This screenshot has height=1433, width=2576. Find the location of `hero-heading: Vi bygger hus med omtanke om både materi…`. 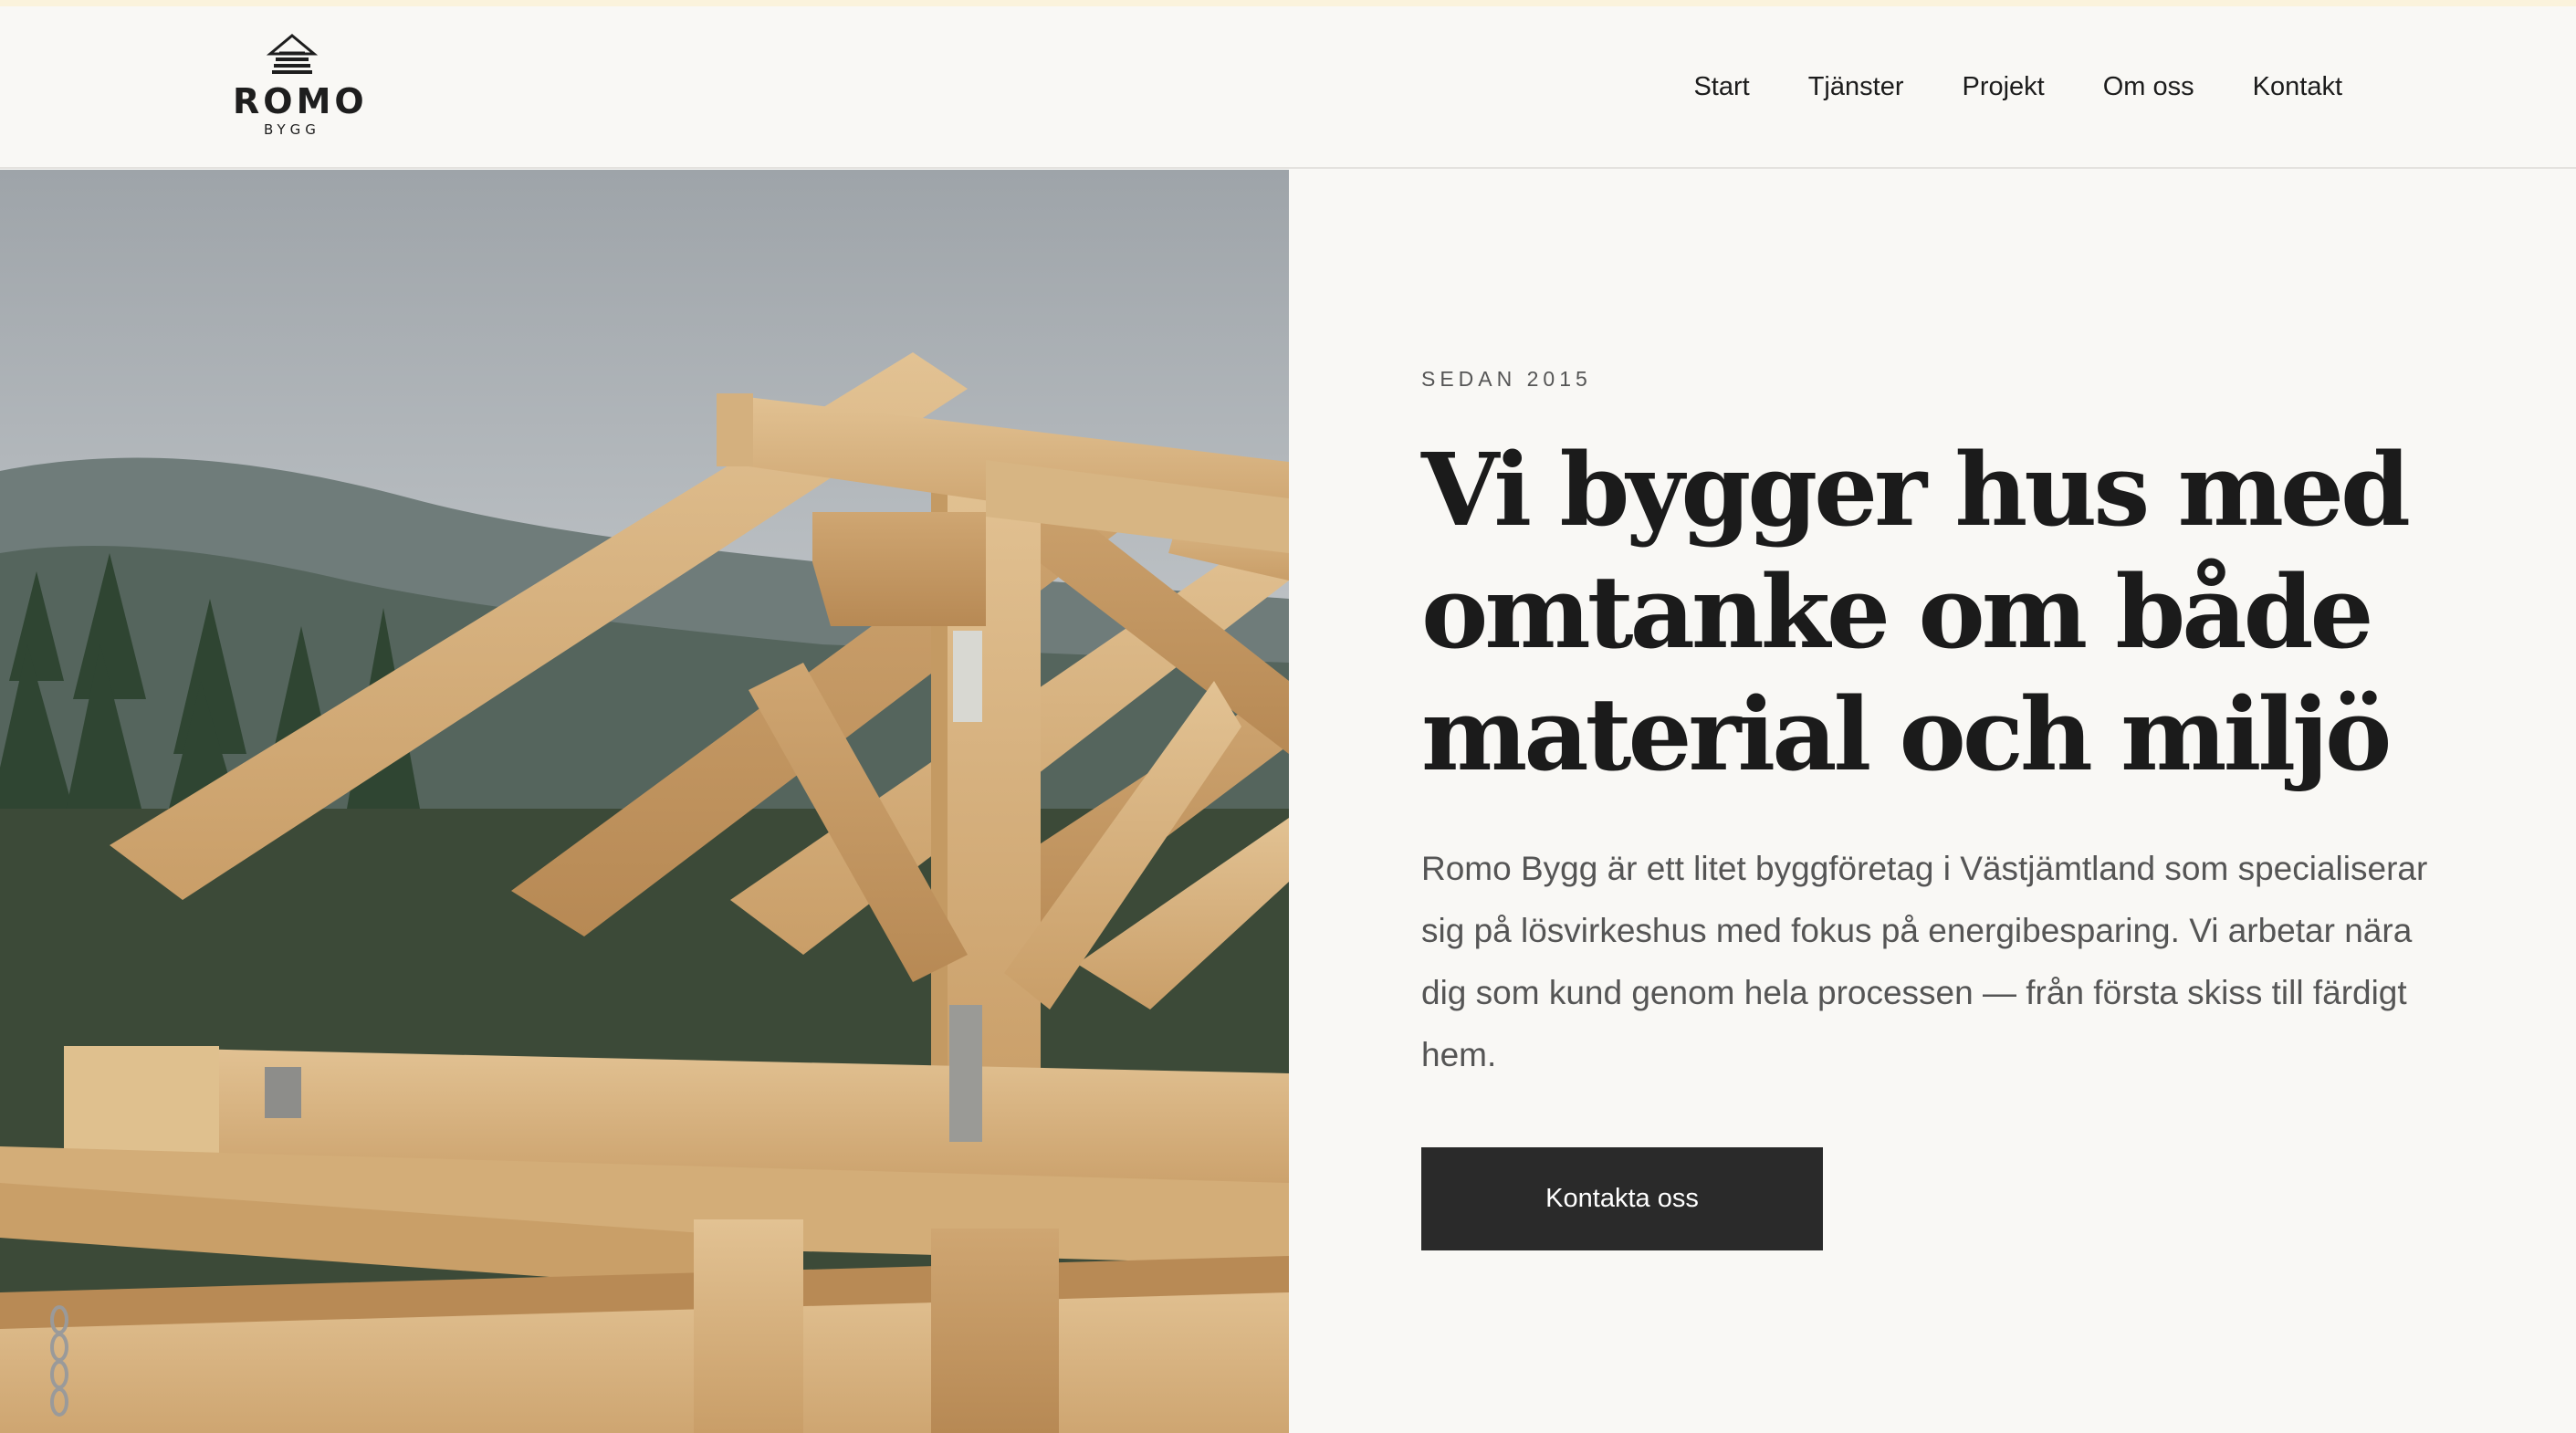

hero-heading: Vi bygger hus med omtanke om både materi… is located at coordinates (1916, 612).